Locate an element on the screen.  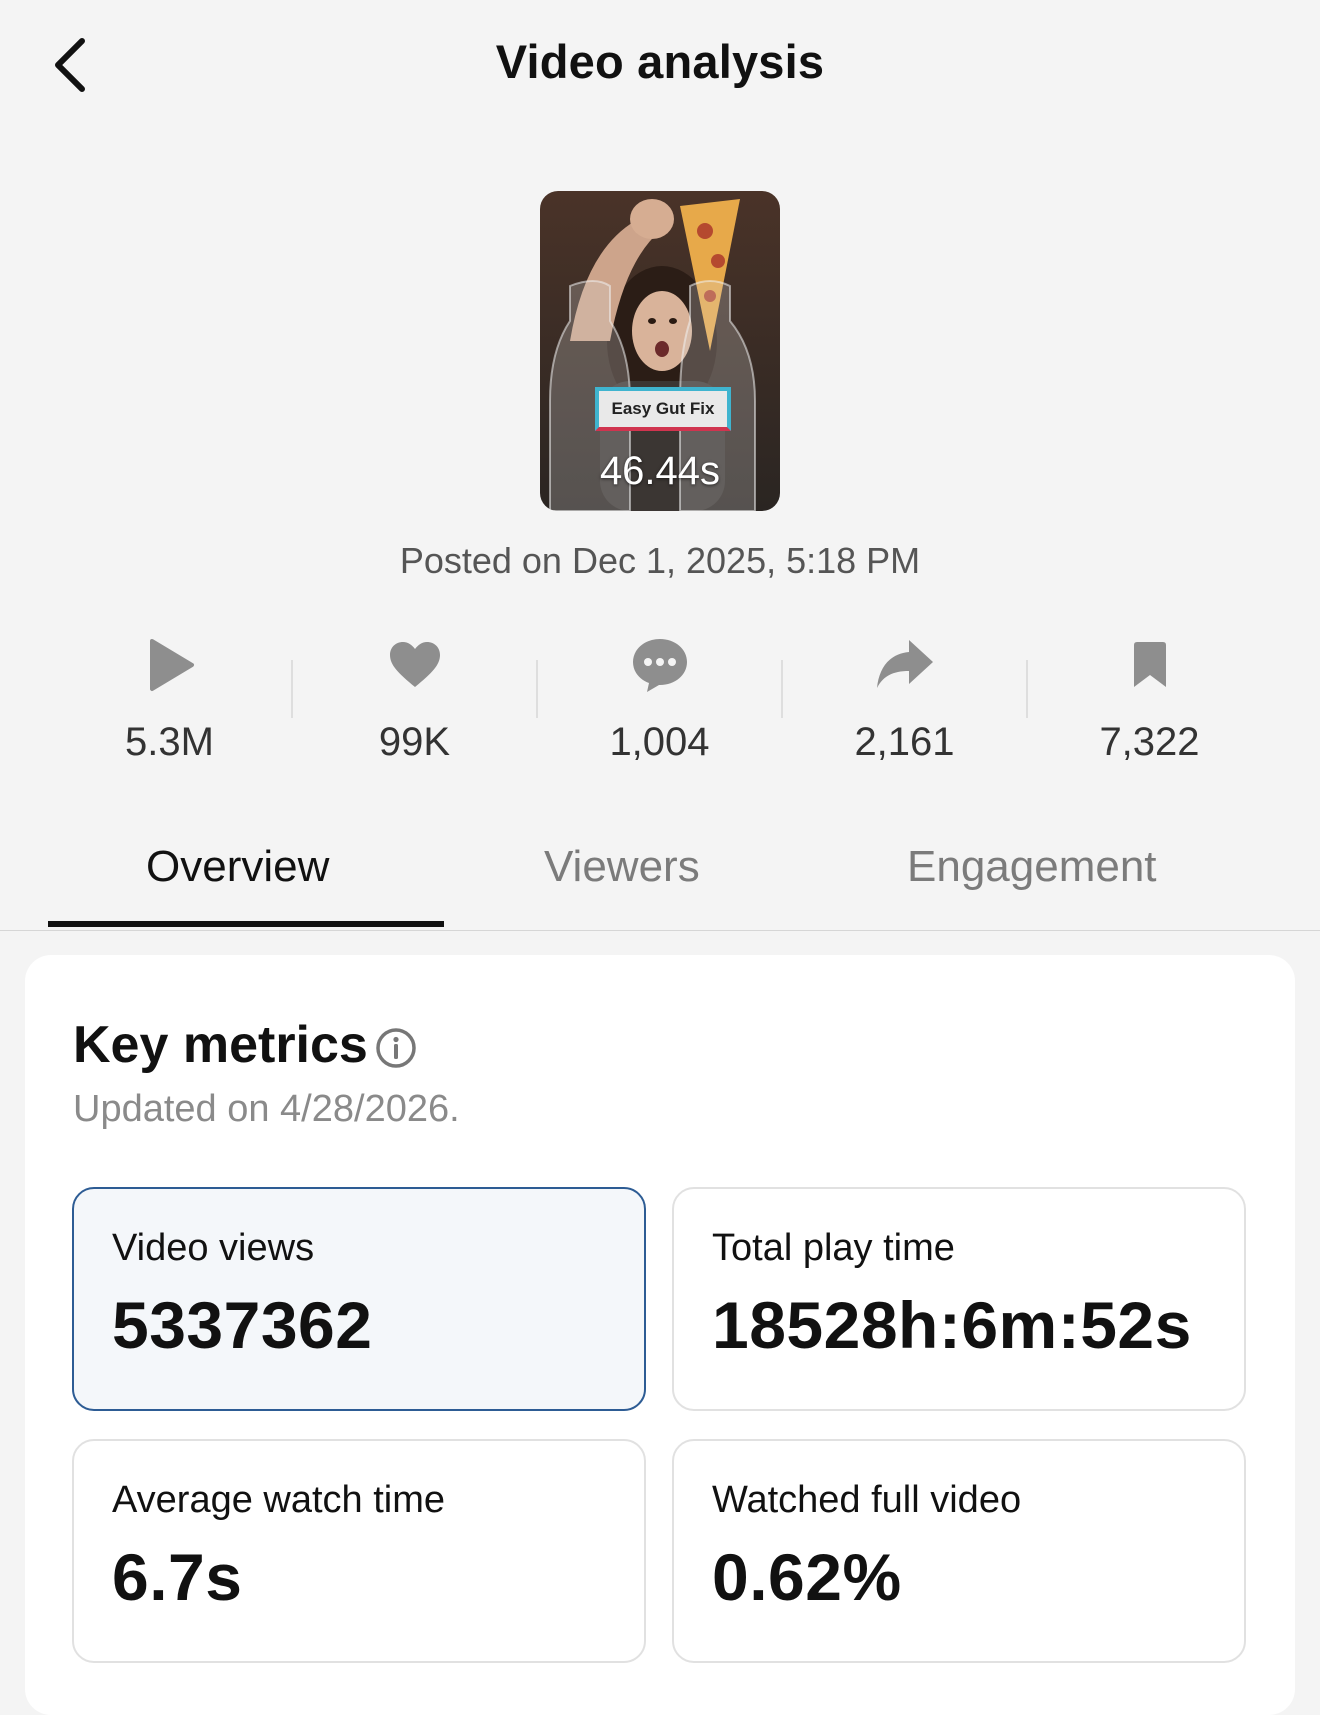
stat-shares: 2,161 is located at coordinates (904, 700).